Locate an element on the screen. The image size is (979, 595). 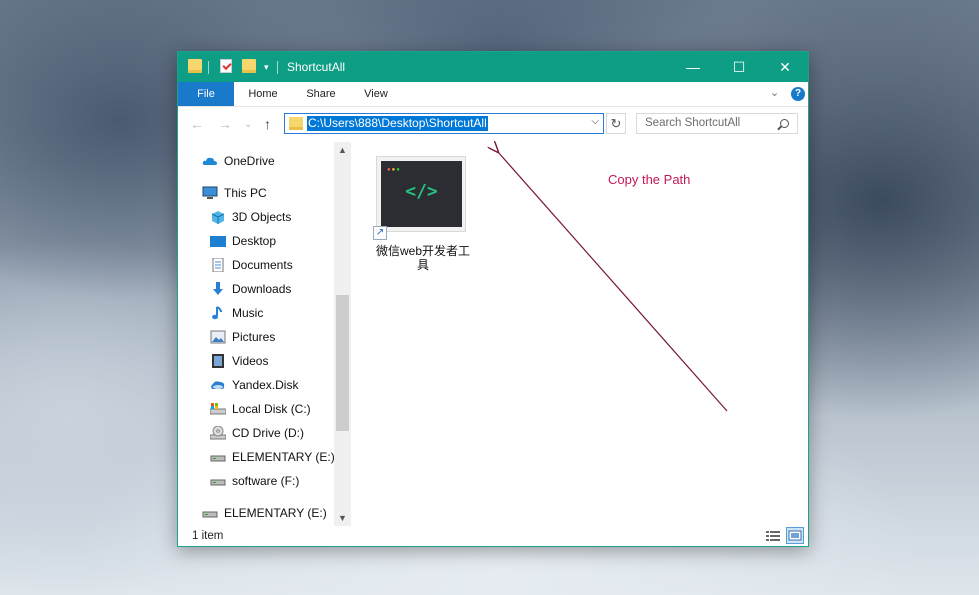
ribbon-tabs: File Home Share View ⌄ ? is located at coordinates (493, 94).